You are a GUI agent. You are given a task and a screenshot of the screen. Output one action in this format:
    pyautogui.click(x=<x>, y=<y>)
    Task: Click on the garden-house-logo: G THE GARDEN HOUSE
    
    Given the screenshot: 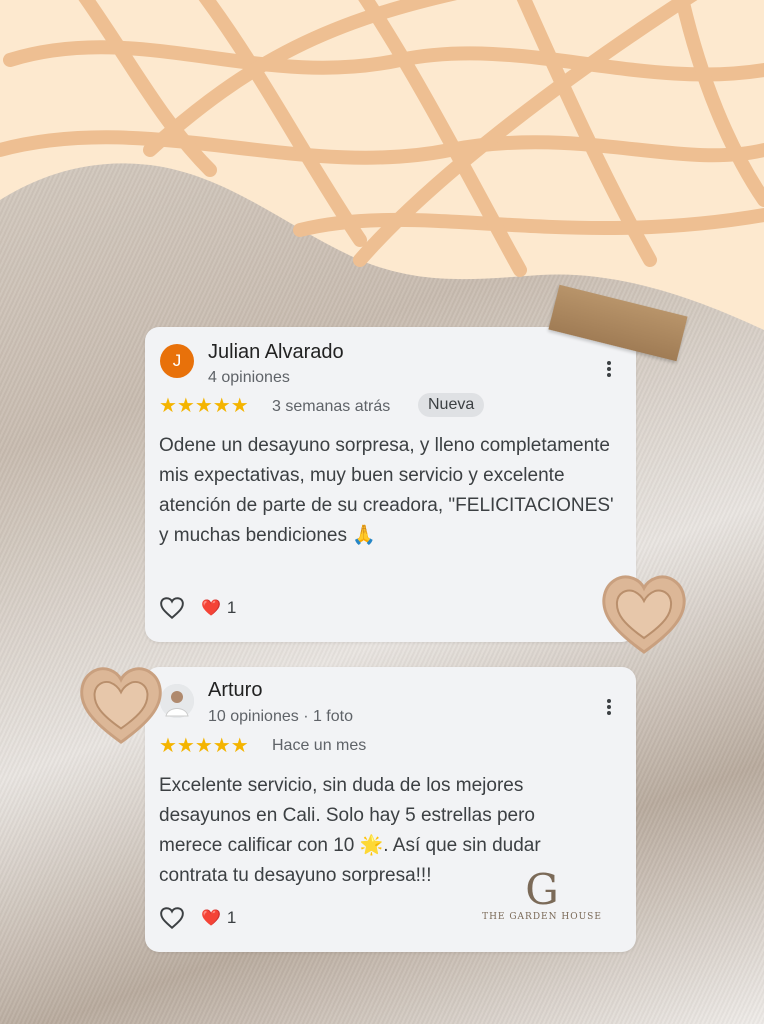 What is the action you would take?
    pyautogui.click(x=542, y=894)
    